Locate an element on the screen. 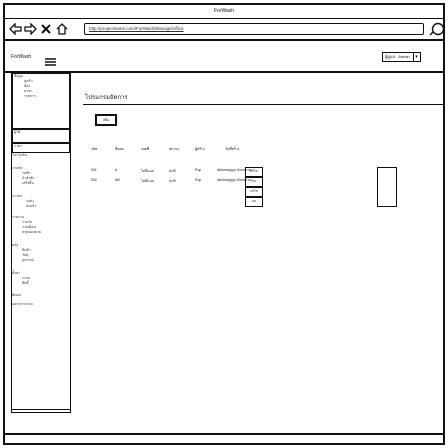 The width and height of the screenshot is (448, 448). sidebar-item-label: ออกจากระบบ is located at coordinates (22, 304).